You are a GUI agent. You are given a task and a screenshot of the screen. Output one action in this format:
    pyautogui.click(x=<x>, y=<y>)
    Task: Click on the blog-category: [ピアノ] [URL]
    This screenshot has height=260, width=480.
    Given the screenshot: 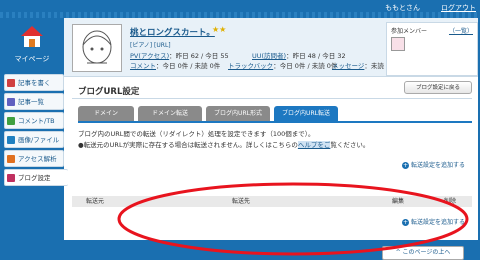 What is the action you would take?
    pyautogui.click(x=150, y=44)
    